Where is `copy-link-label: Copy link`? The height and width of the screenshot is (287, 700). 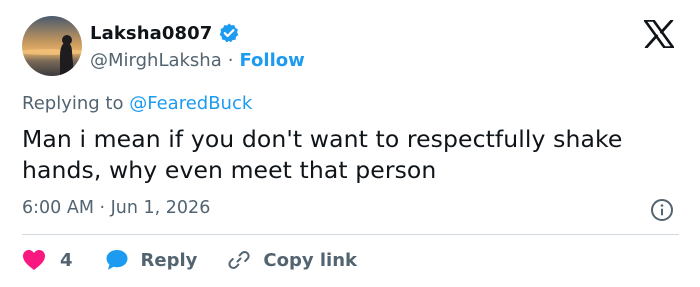
copy-link-label: Copy link is located at coordinates (310, 260).